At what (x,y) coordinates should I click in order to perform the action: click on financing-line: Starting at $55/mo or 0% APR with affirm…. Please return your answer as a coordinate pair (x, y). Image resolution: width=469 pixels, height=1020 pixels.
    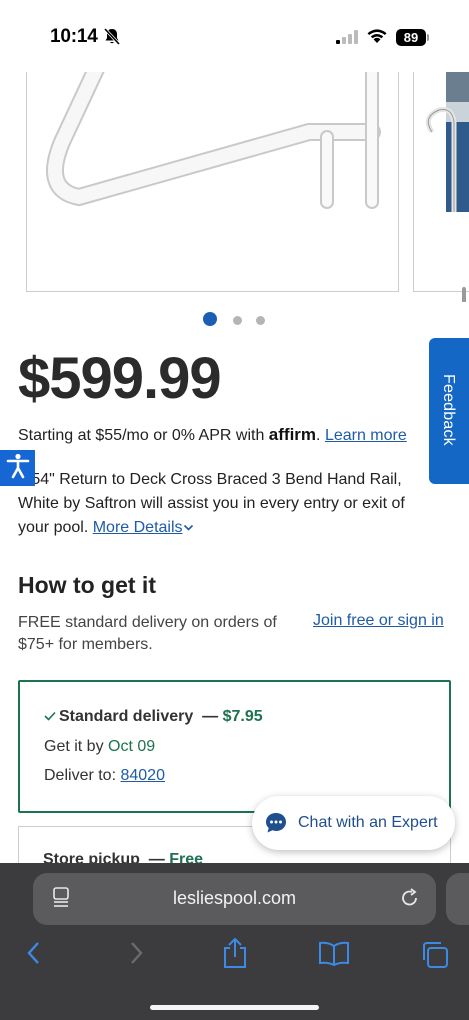
    Looking at the image, I should click on (212, 435).